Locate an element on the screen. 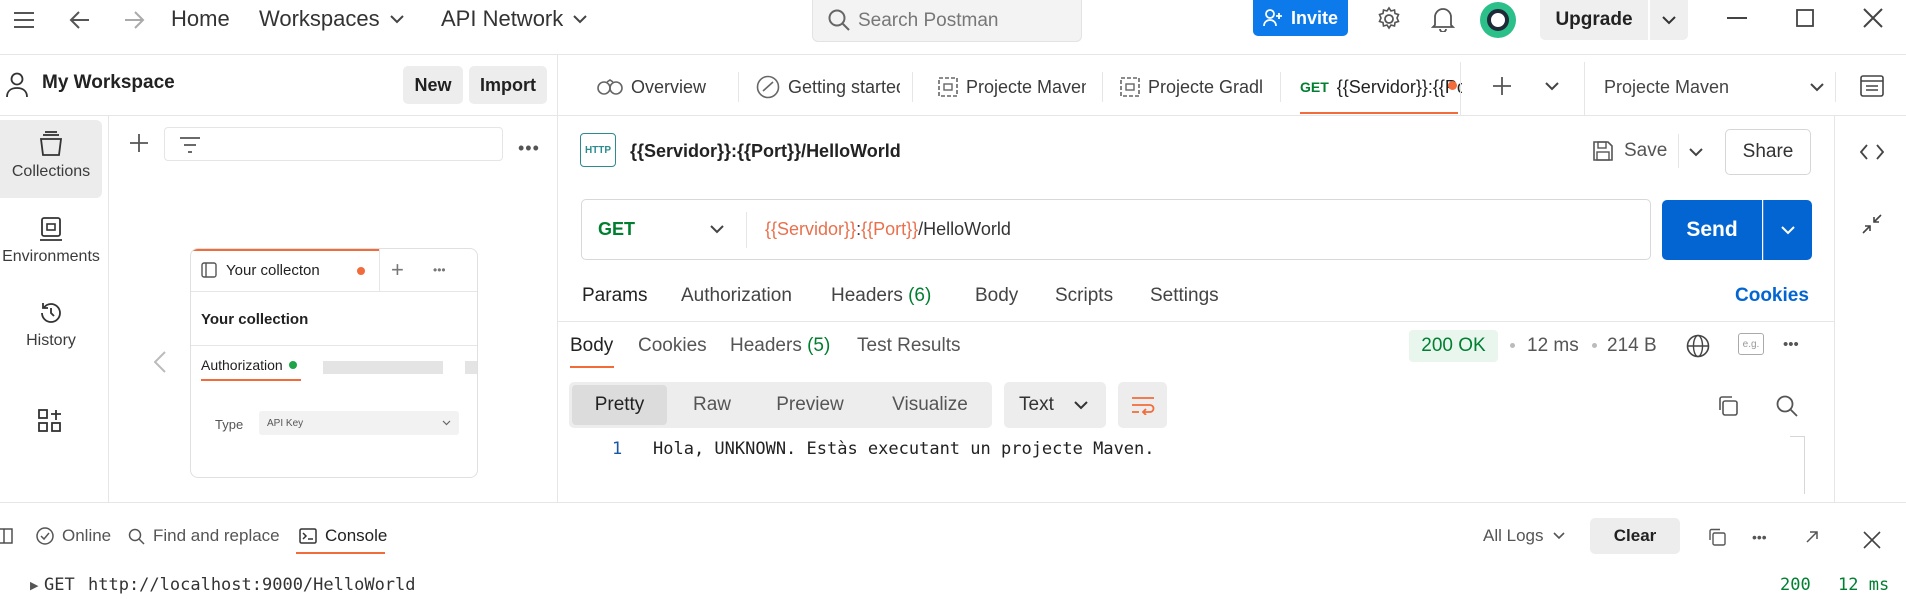  search-icon is located at coordinates (839, 20).